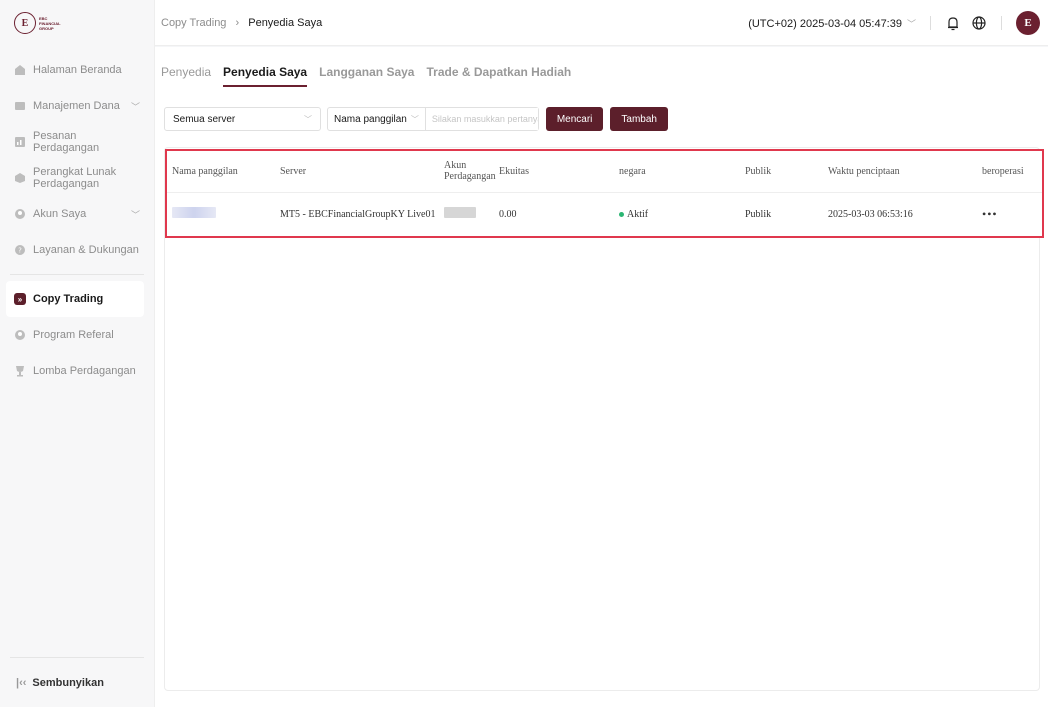 This screenshot has width=1048, height=707. What do you see at coordinates (362, 172) in the screenshot?
I see `column-header-server: Server` at bounding box center [362, 172].